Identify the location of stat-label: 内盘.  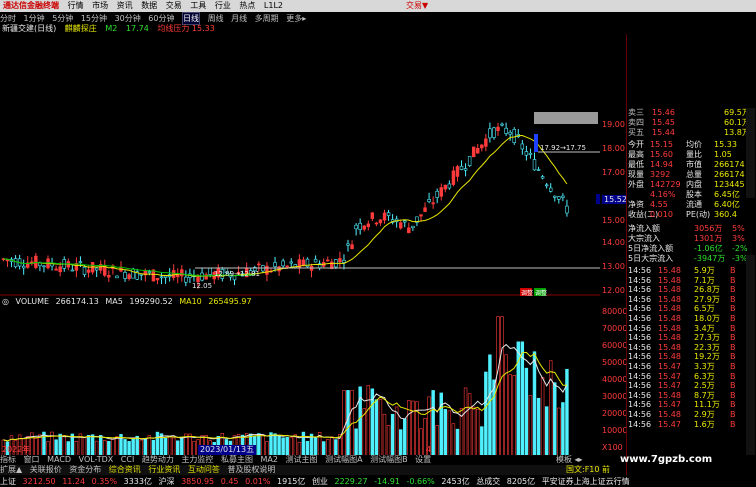
(694, 184).